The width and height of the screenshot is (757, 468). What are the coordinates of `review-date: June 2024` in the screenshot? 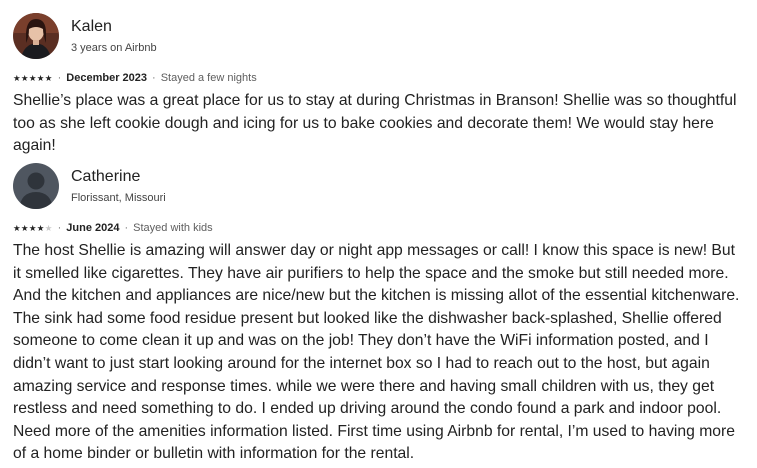 It's located at (93, 228).